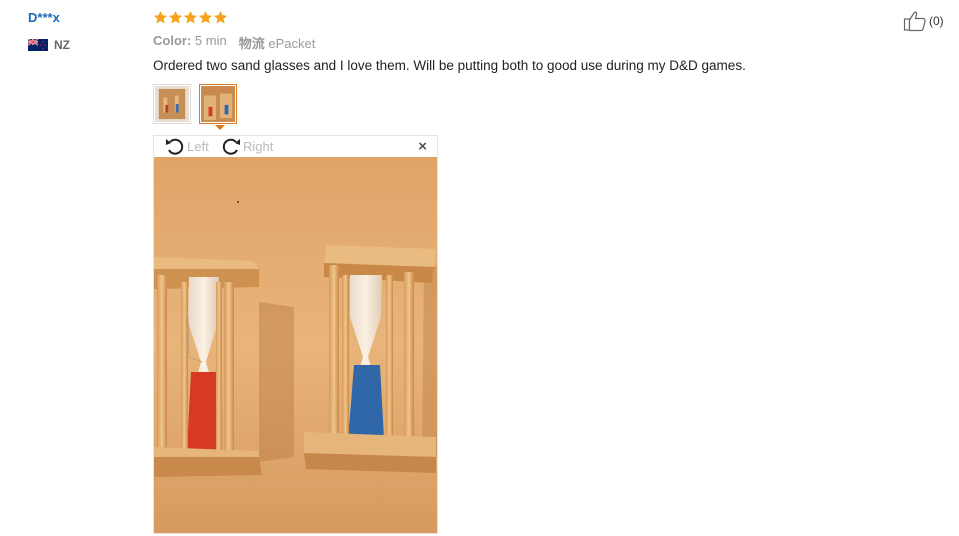 The image size is (959, 536). I want to click on country-code: NZ, so click(62, 45).